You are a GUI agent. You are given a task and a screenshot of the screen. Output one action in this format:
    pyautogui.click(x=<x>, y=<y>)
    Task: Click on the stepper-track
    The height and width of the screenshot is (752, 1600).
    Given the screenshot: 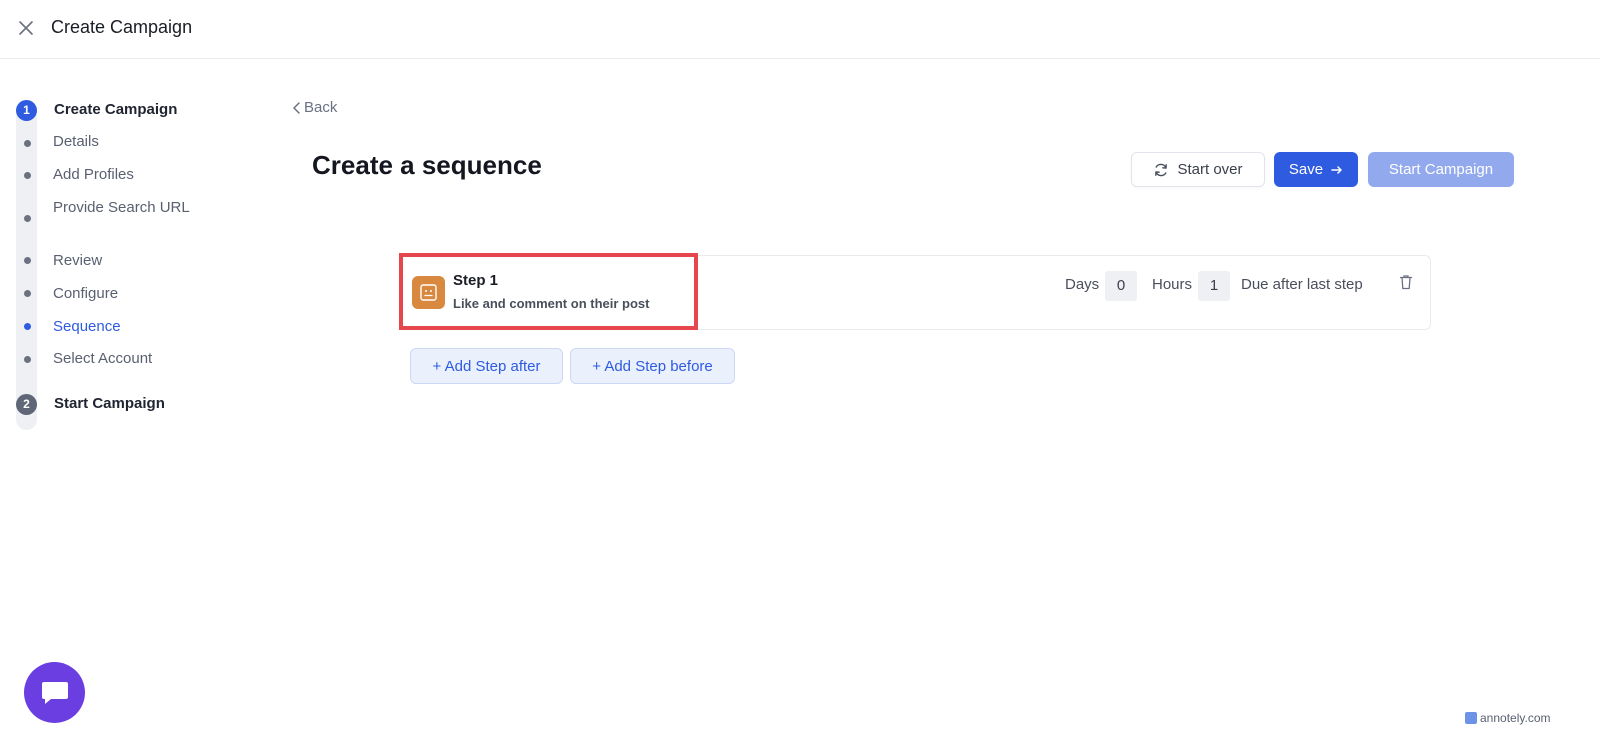 What is the action you would take?
    pyautogui.click(x=26, y=265)
    